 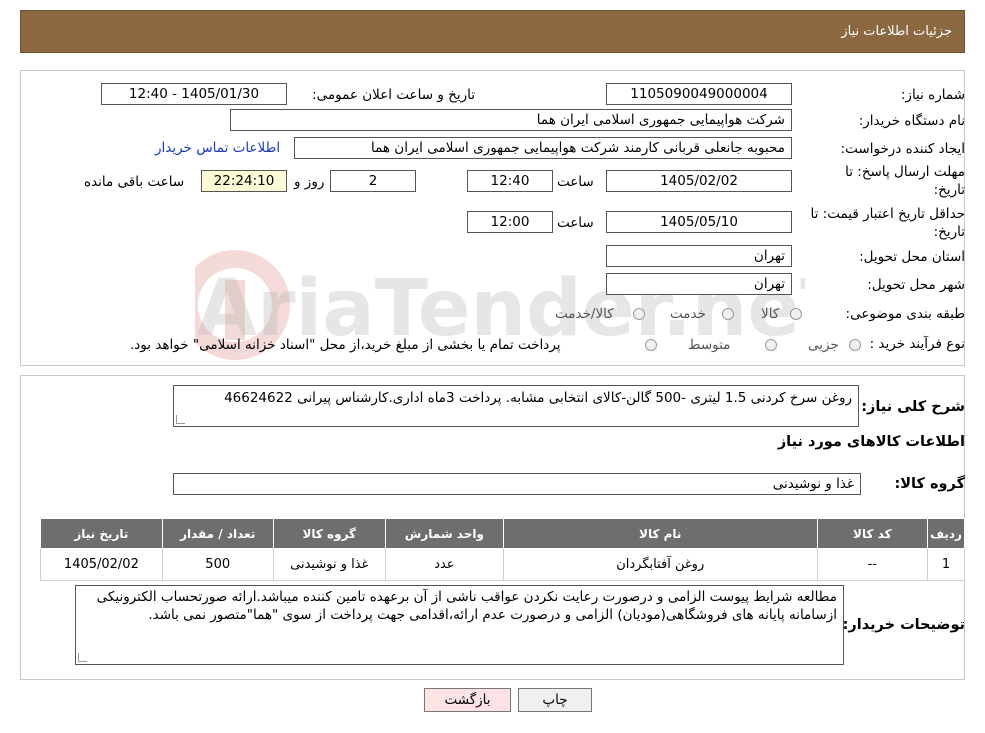 What do you see at coordinates (194, 94) in the screenshot?
I see `announce-field: 1405/01/30 - 12:40` at bounding box center [194, 94].